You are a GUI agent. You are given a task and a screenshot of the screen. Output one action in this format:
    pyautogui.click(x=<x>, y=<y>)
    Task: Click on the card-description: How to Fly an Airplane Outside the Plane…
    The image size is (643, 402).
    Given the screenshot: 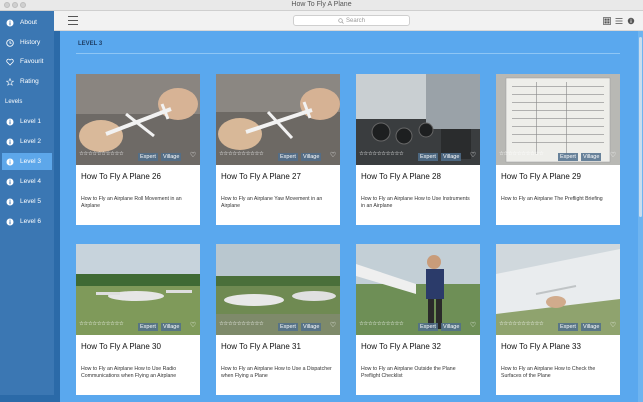 What is the action you would take?
    pyautogui.click(x=408, y=372)
    